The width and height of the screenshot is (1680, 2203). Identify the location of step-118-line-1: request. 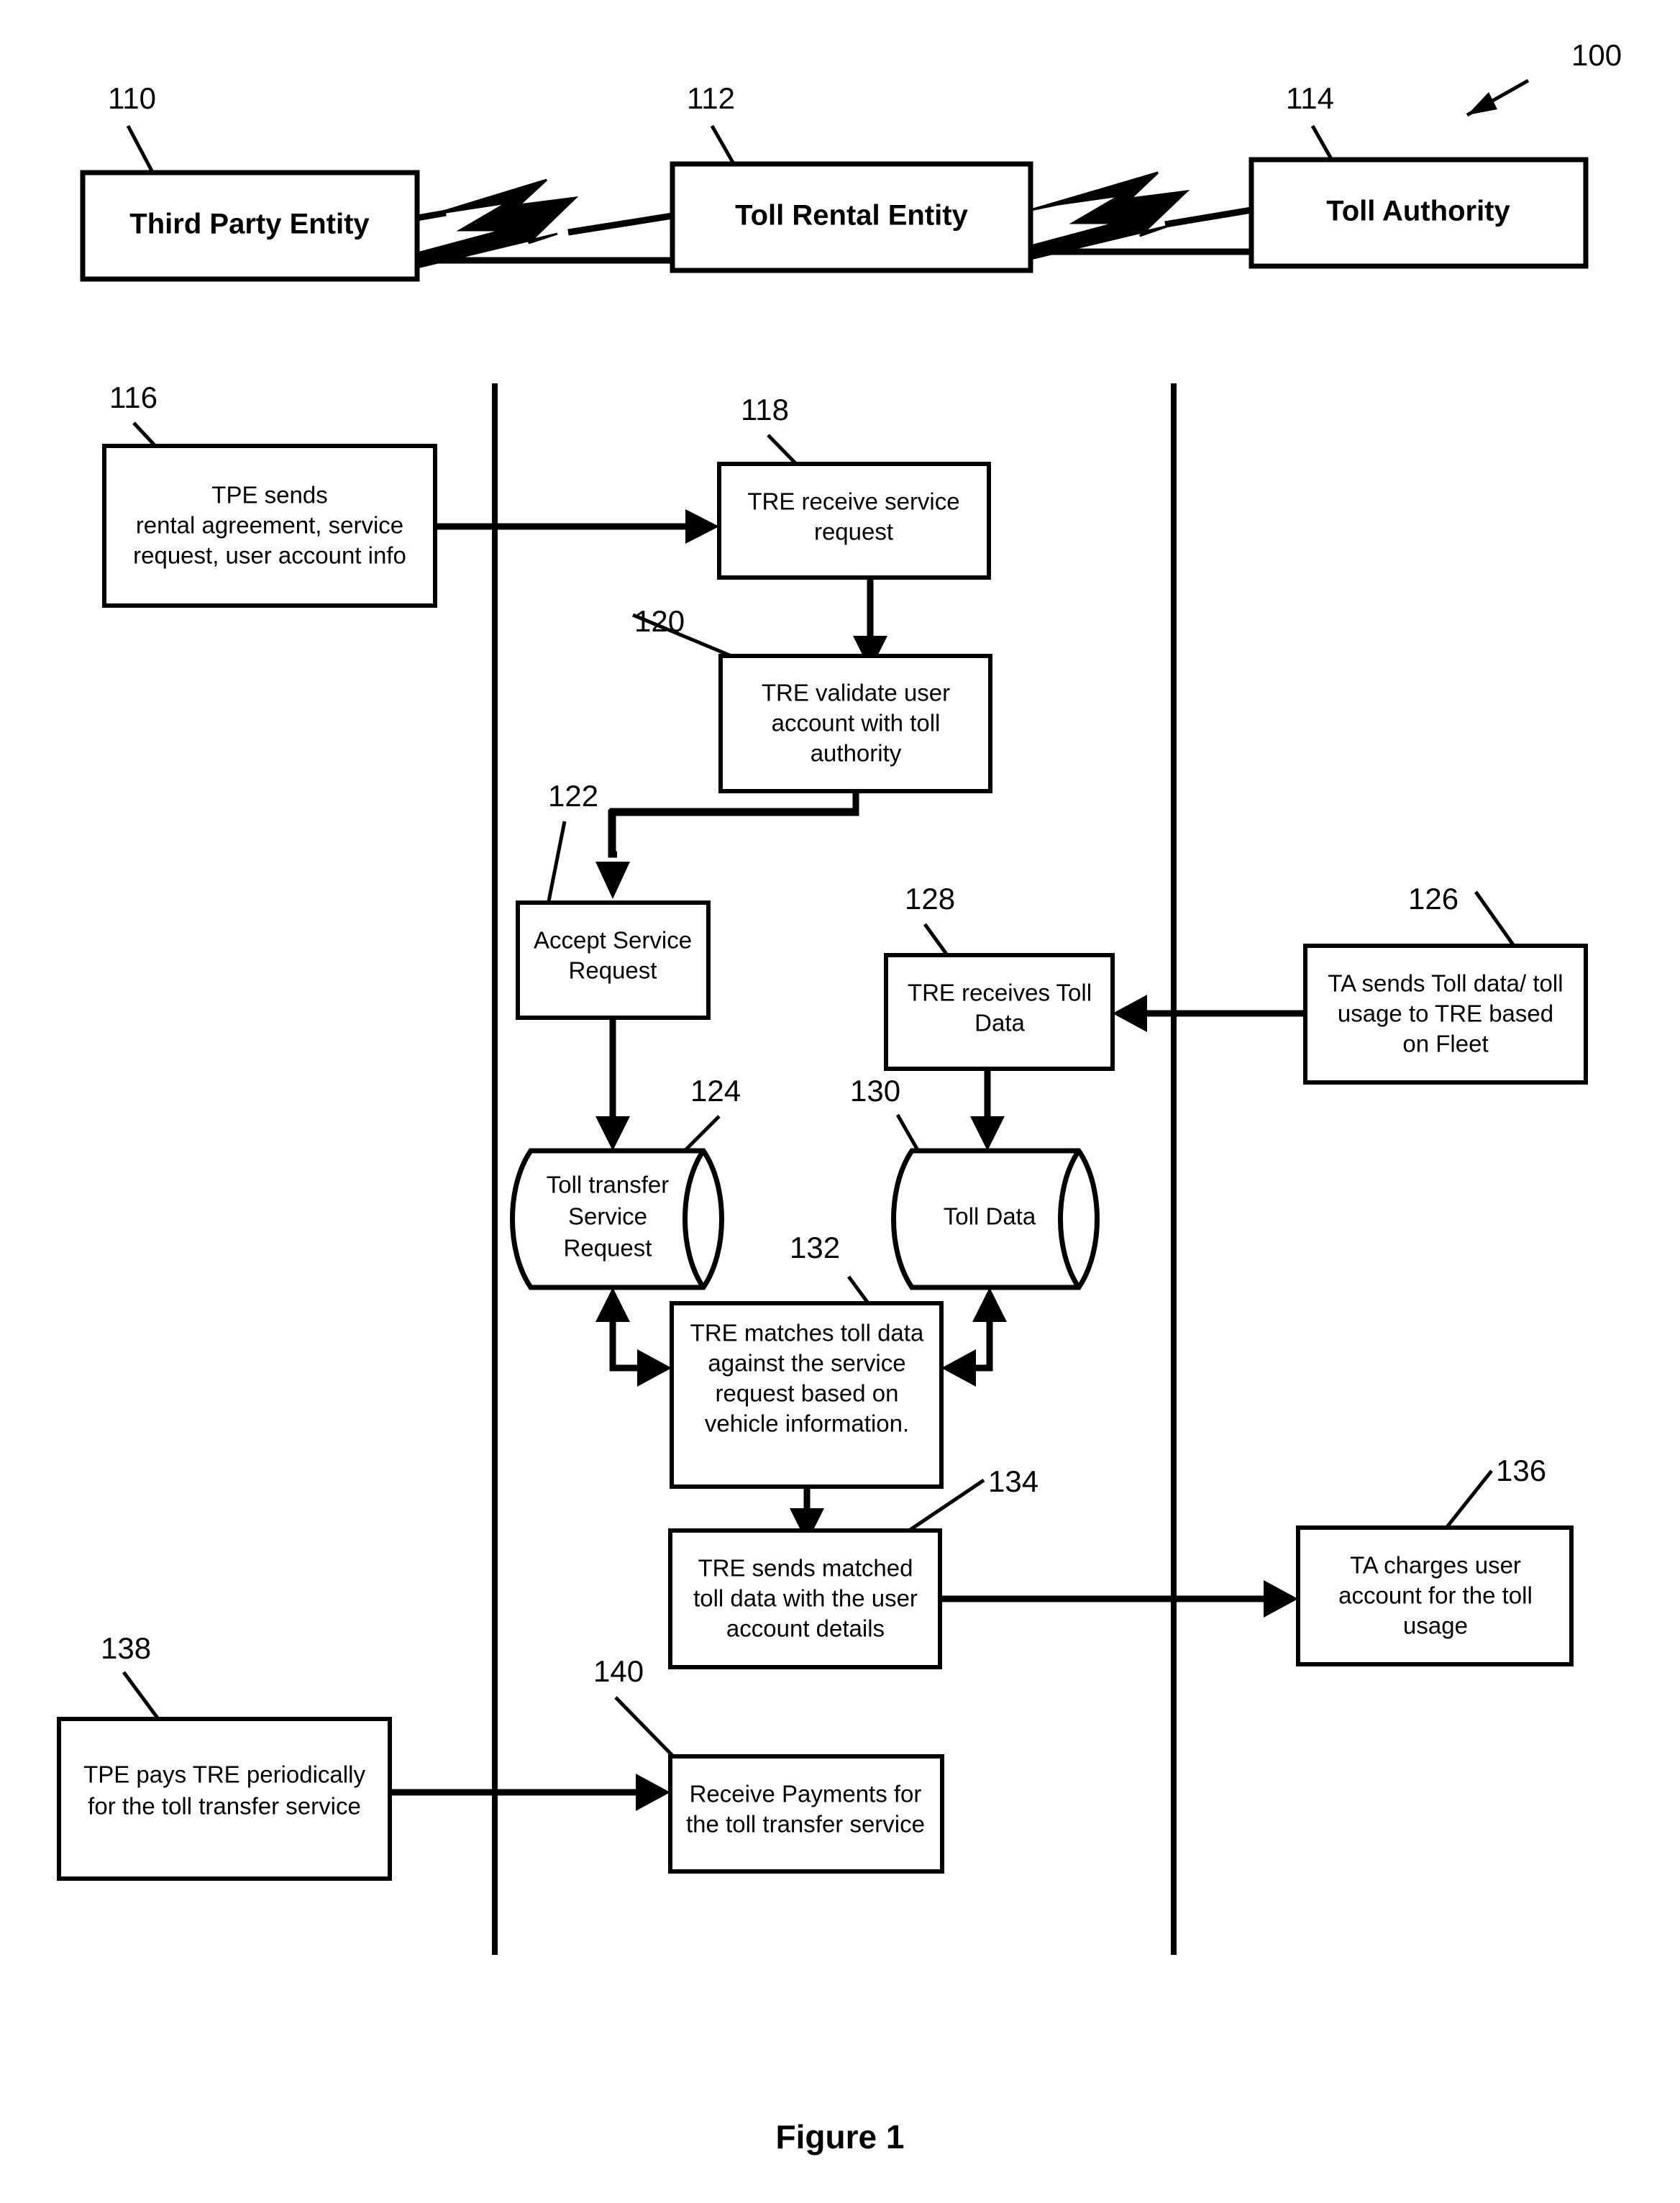
(853, 532).